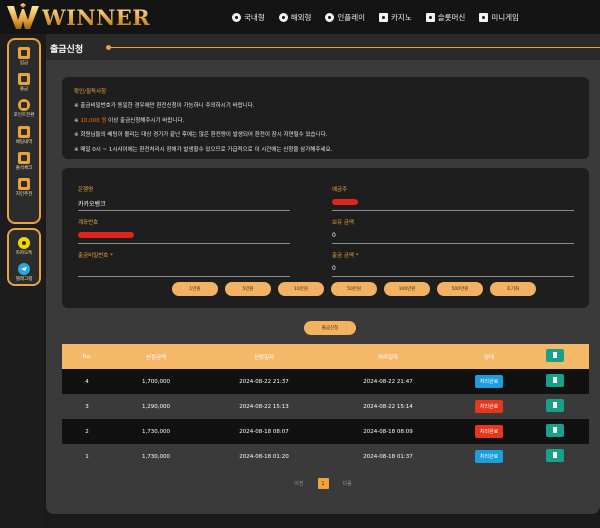  I want to click on current-page: 1, so click(323, 483).